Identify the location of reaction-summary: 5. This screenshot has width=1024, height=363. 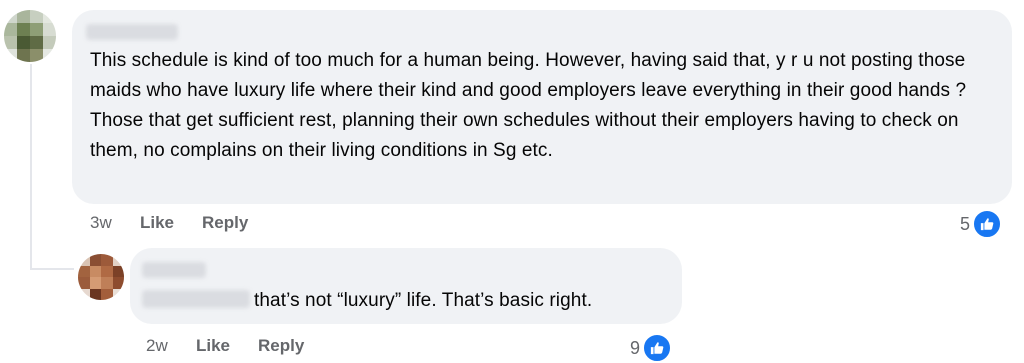
(981, 224).